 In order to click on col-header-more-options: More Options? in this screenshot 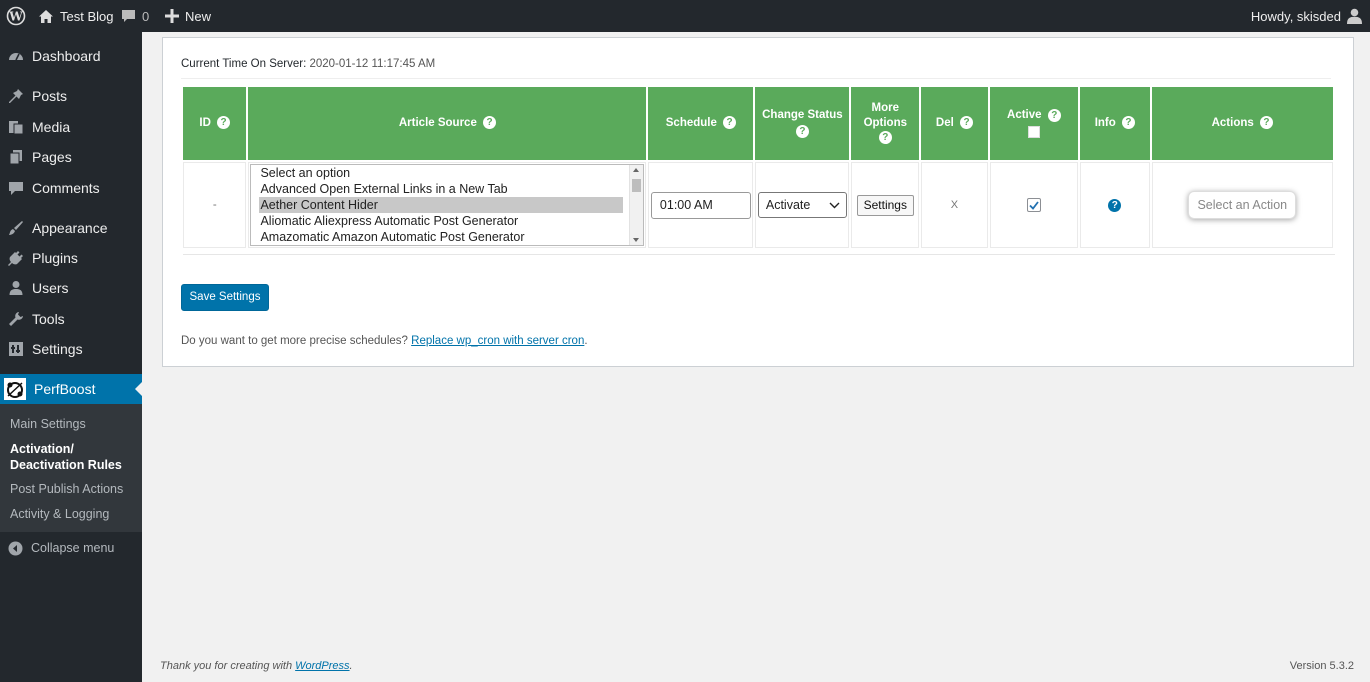, I will do `click(885, 123)`.